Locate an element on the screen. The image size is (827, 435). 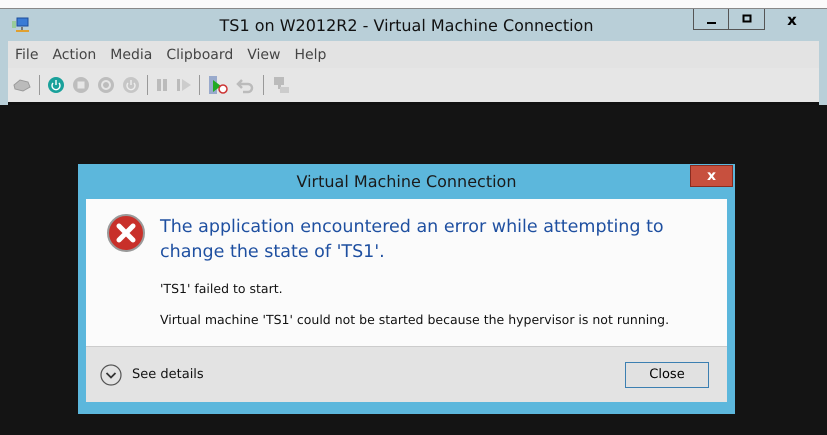
shutdown-icon is located at coordinates (106, 85).